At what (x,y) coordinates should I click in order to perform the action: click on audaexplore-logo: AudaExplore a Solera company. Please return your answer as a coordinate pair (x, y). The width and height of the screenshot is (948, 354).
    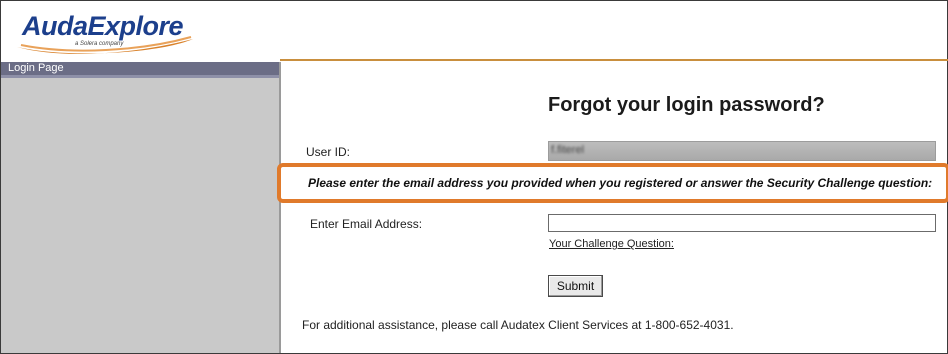
    Looking at the image, I should click on (103, 32).